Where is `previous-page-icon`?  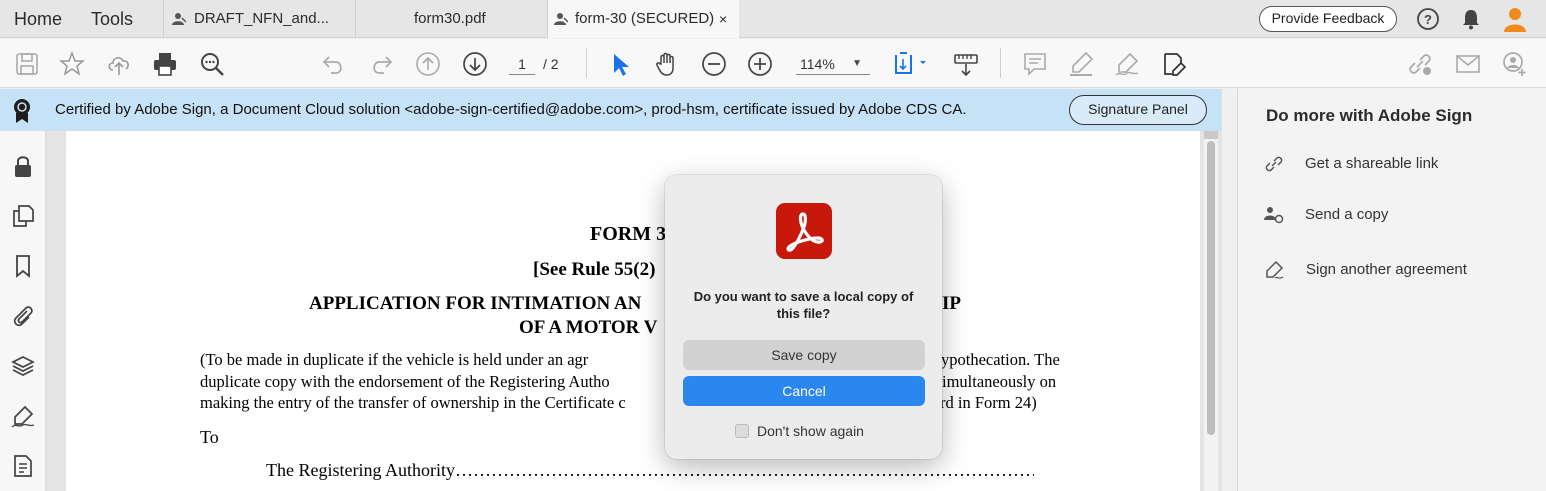 previous-page-icon is located at coordinates (428, 64).